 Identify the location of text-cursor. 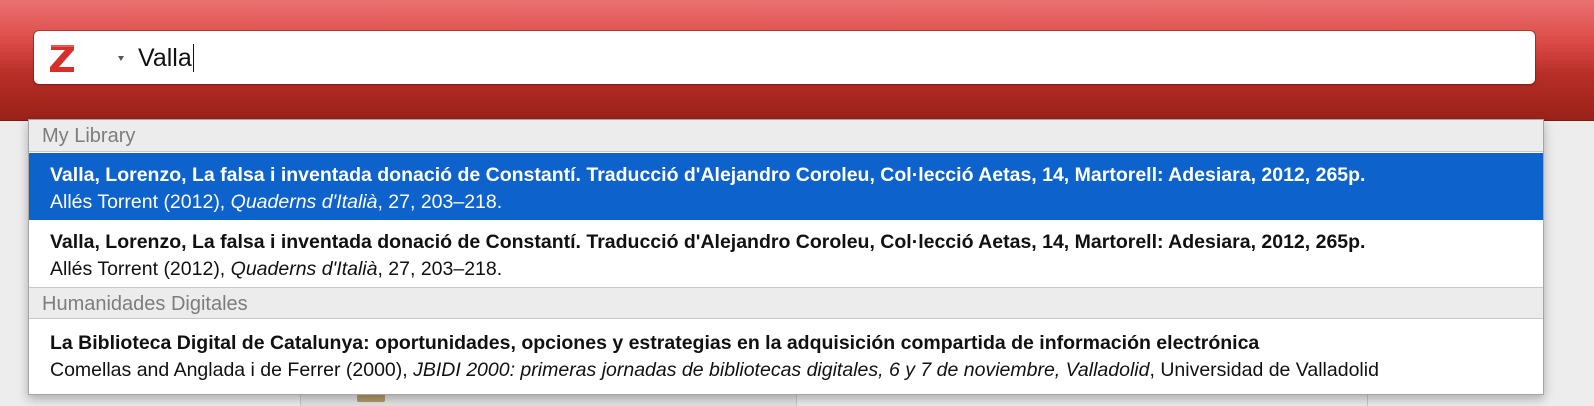
(193, 58).